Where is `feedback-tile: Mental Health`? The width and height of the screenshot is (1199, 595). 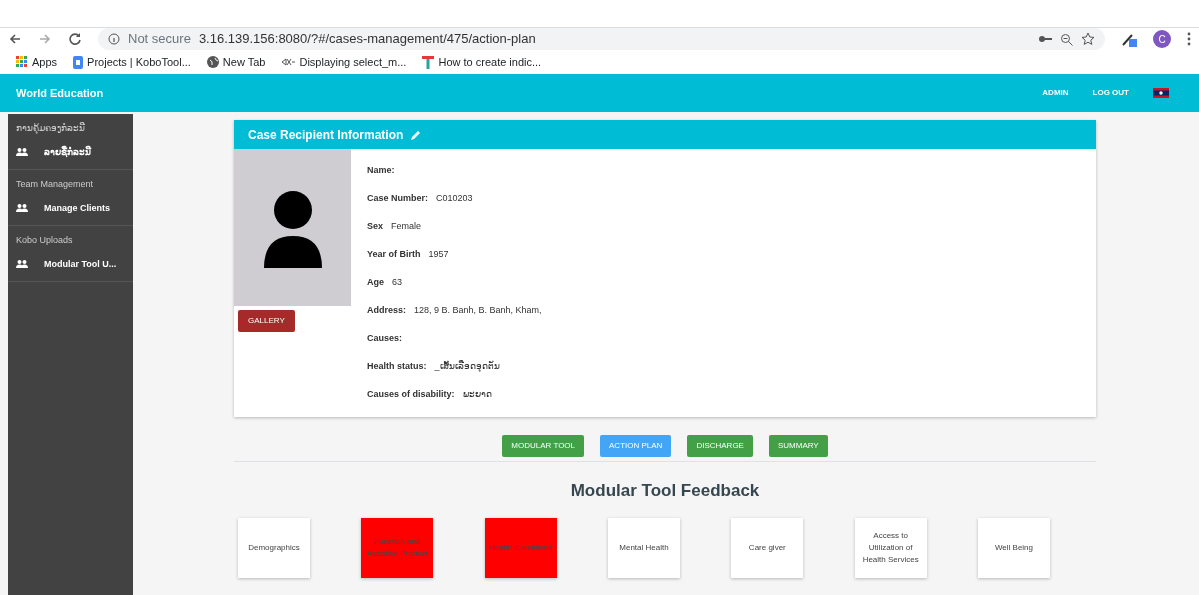 feedback-tile: Mental Health is located at coordinates (644, 547).